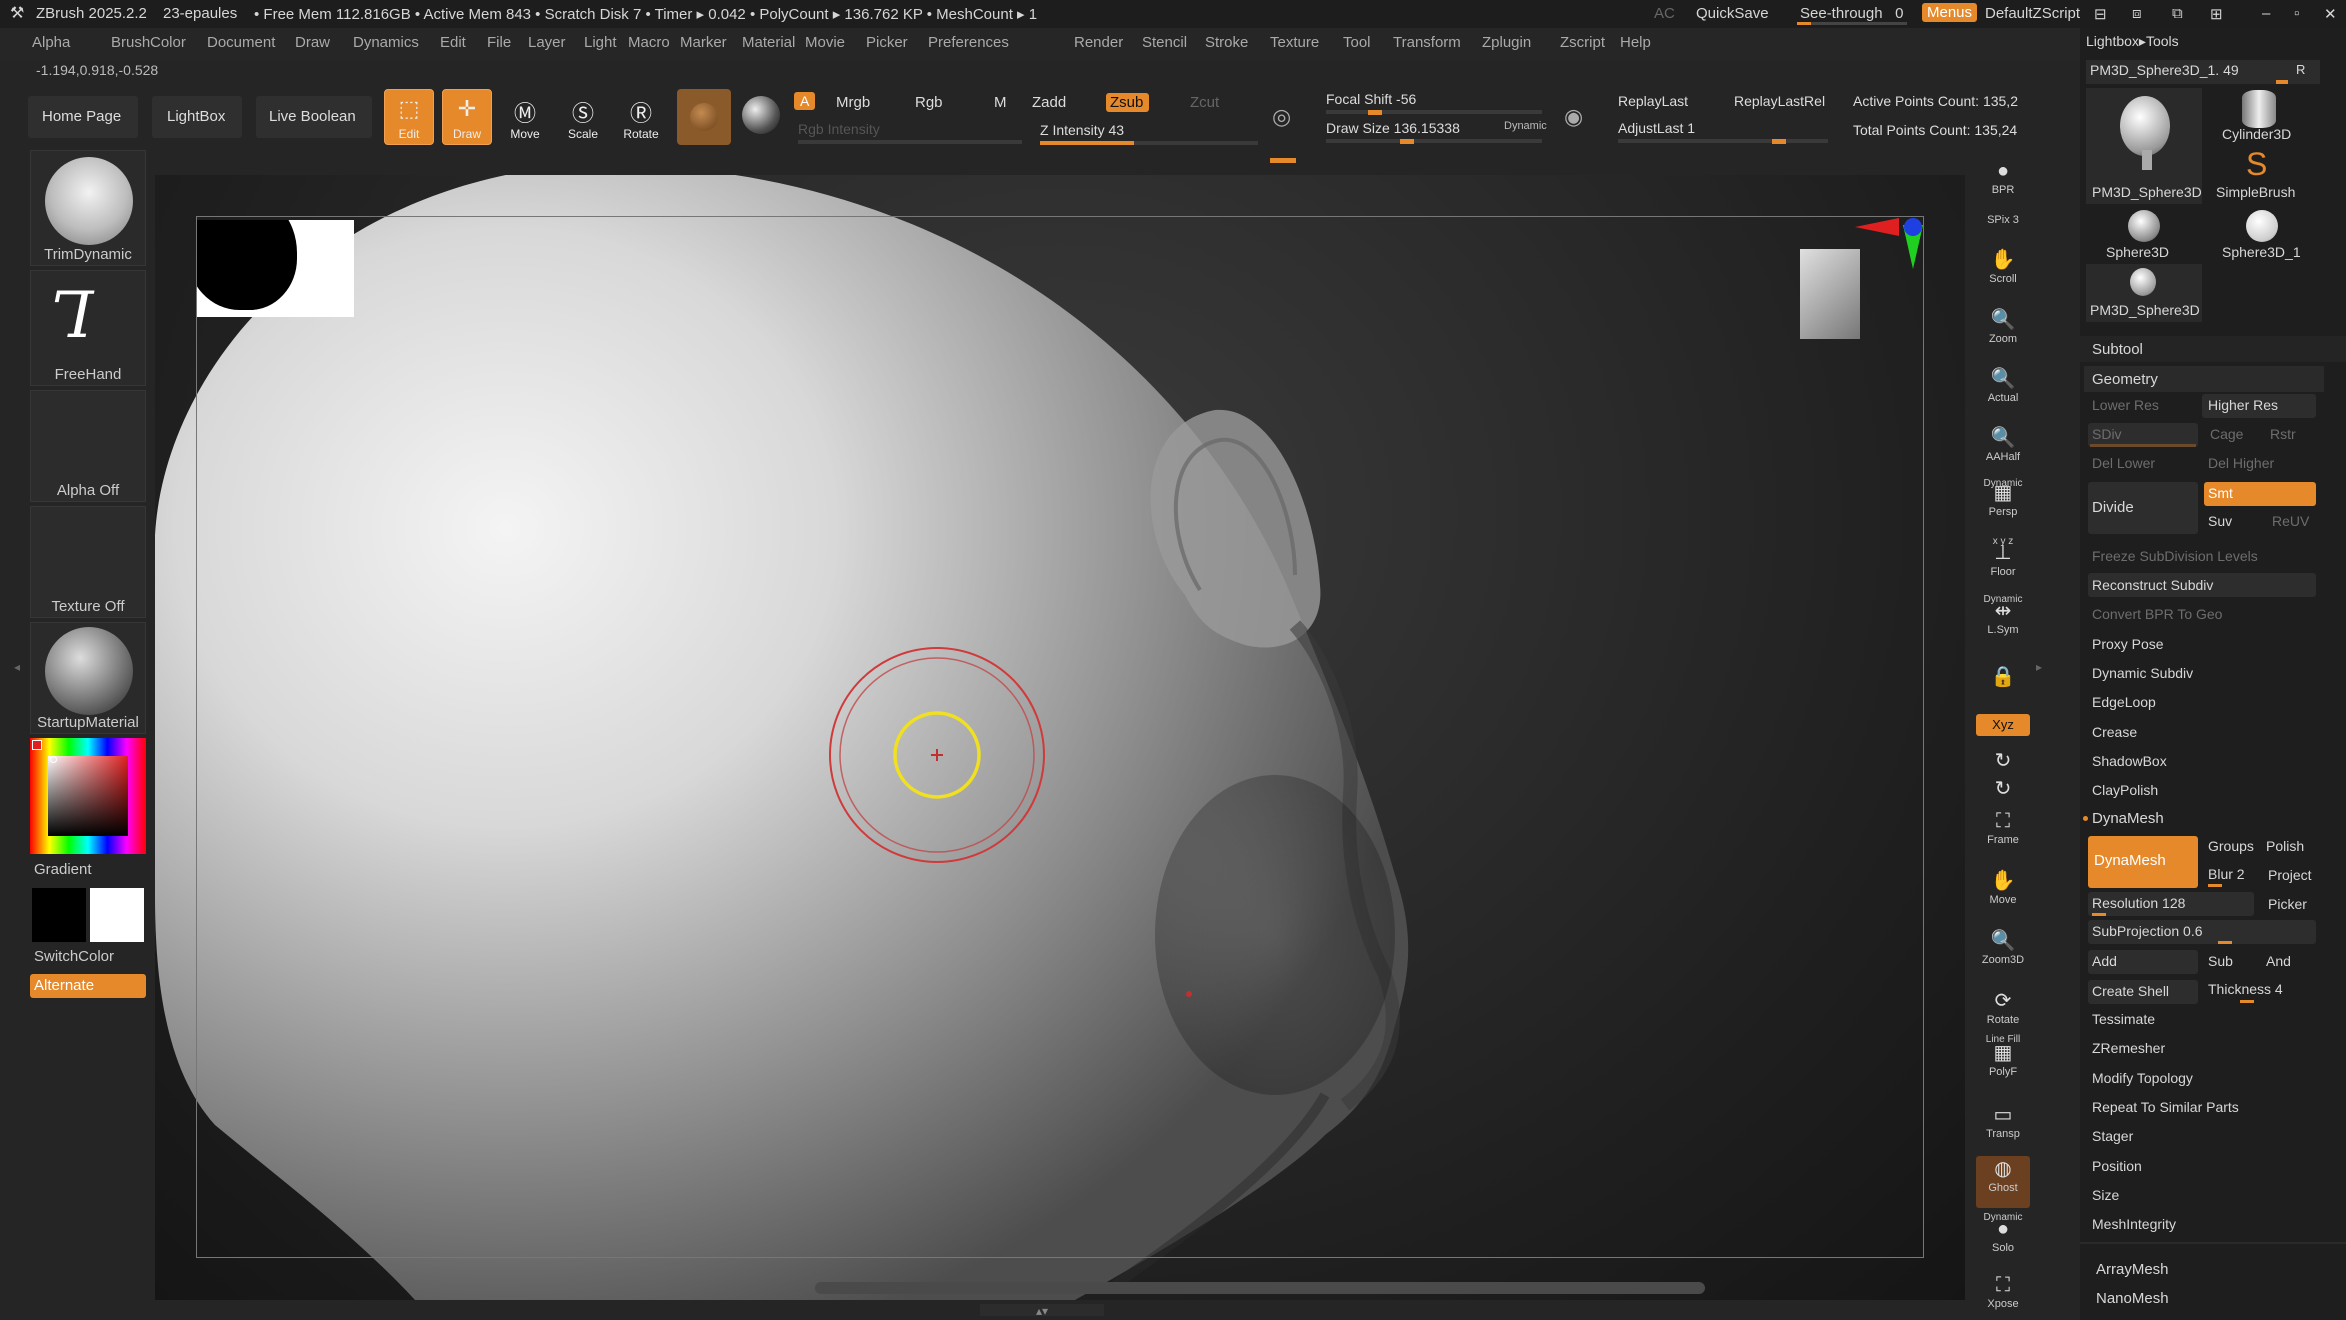 The image size is (2346, 1320). I want to click on color-picker, so click(88, 796).